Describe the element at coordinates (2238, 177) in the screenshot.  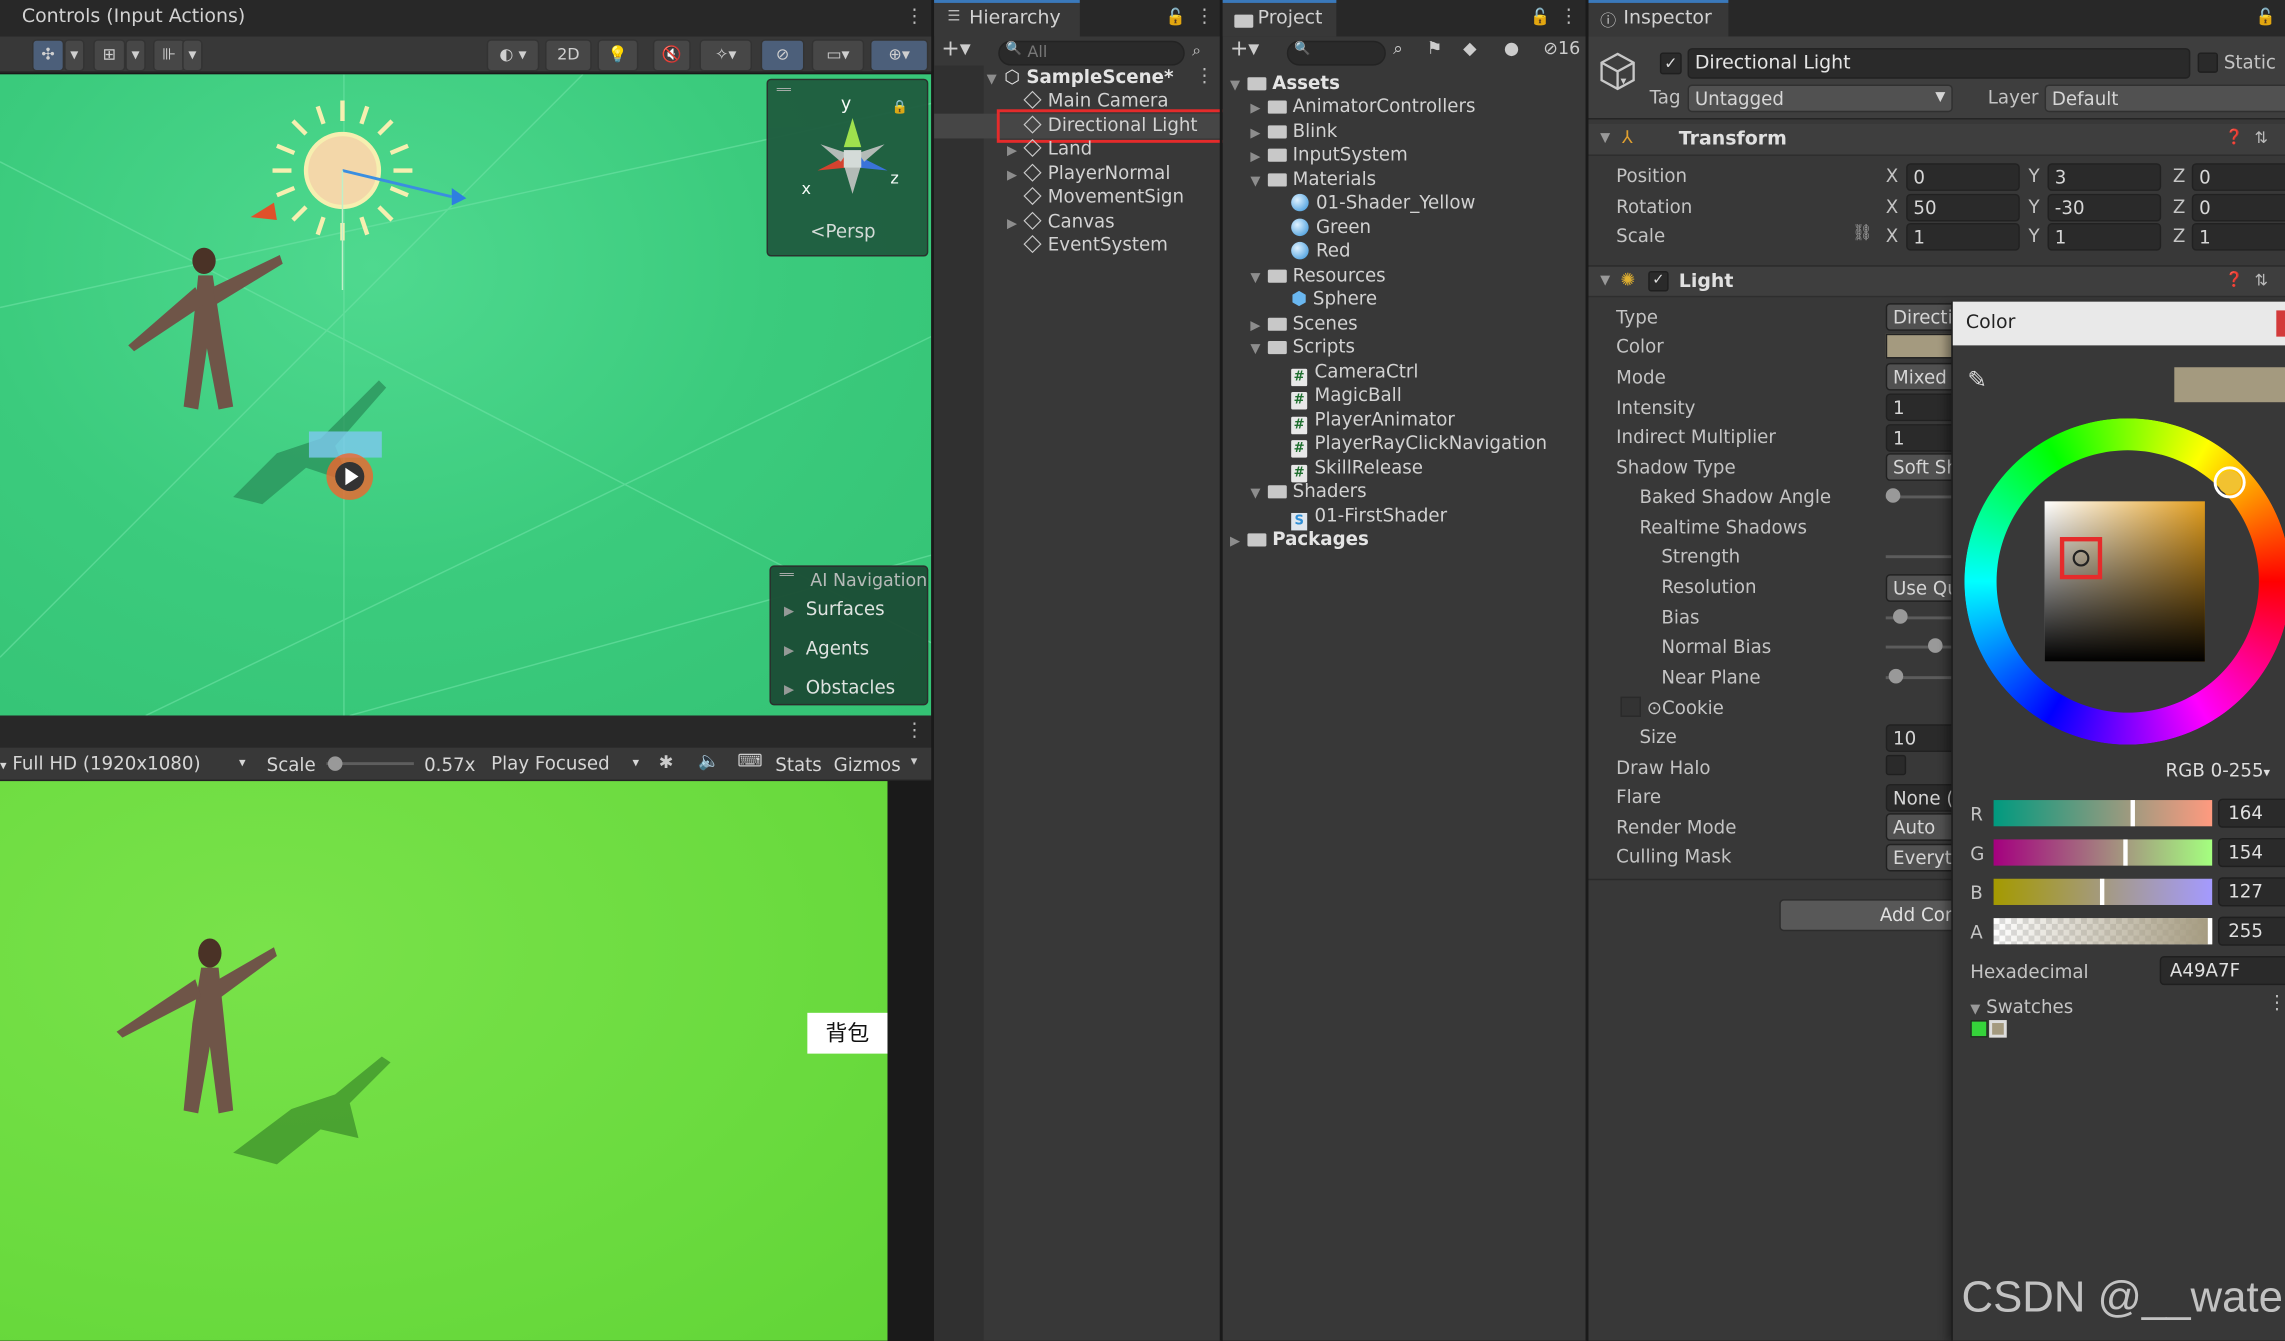
I see `position-z-field: 0` at that location.